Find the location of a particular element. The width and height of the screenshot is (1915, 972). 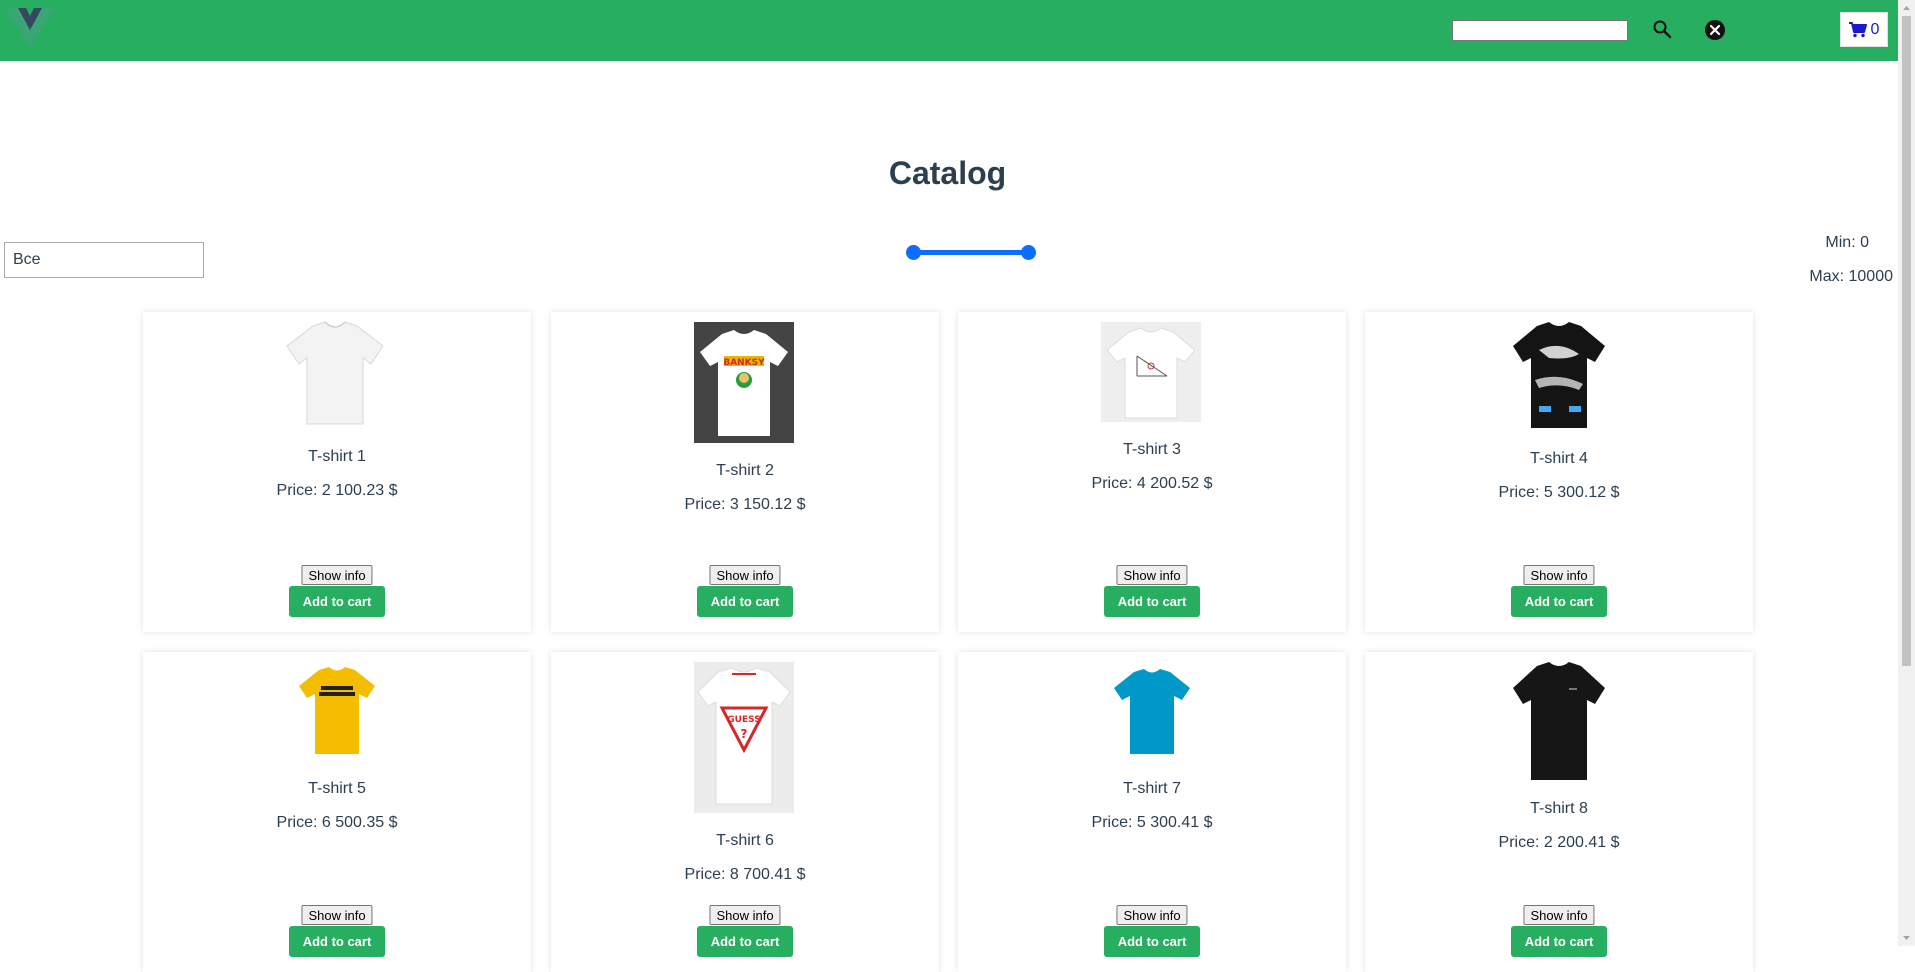

product-name: T-shirt 1 is located at coordinates (337, 456).